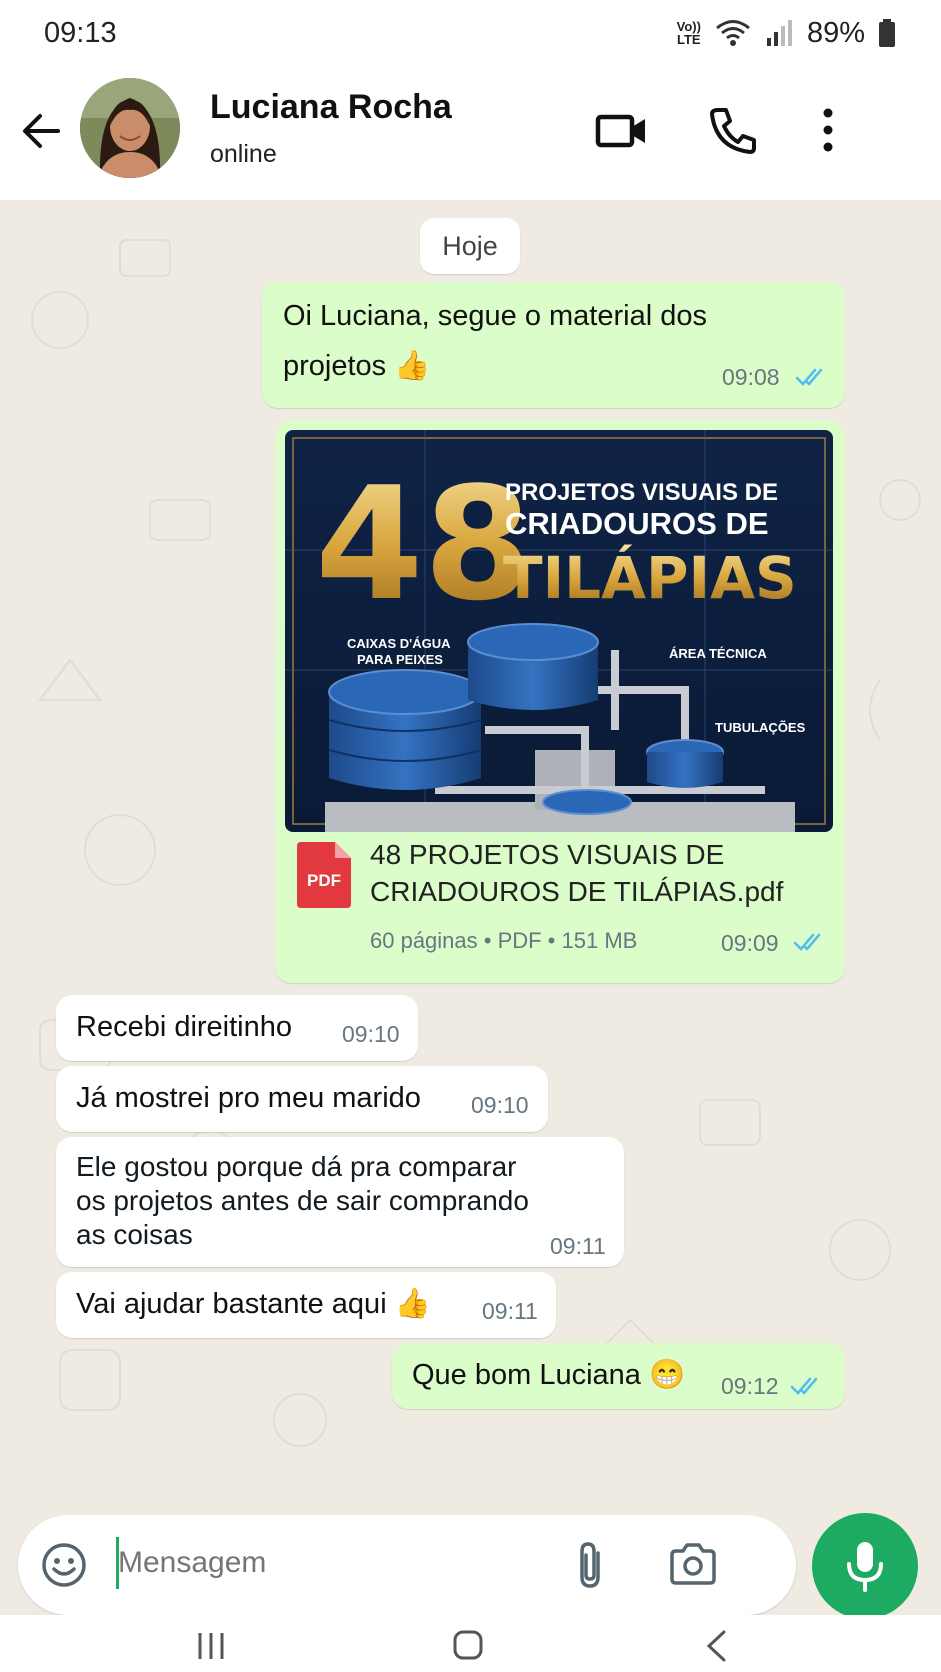  I want to click on message-incoming: Vai ajudar bastante aqui 👍 09:11, so click(306, 1305).